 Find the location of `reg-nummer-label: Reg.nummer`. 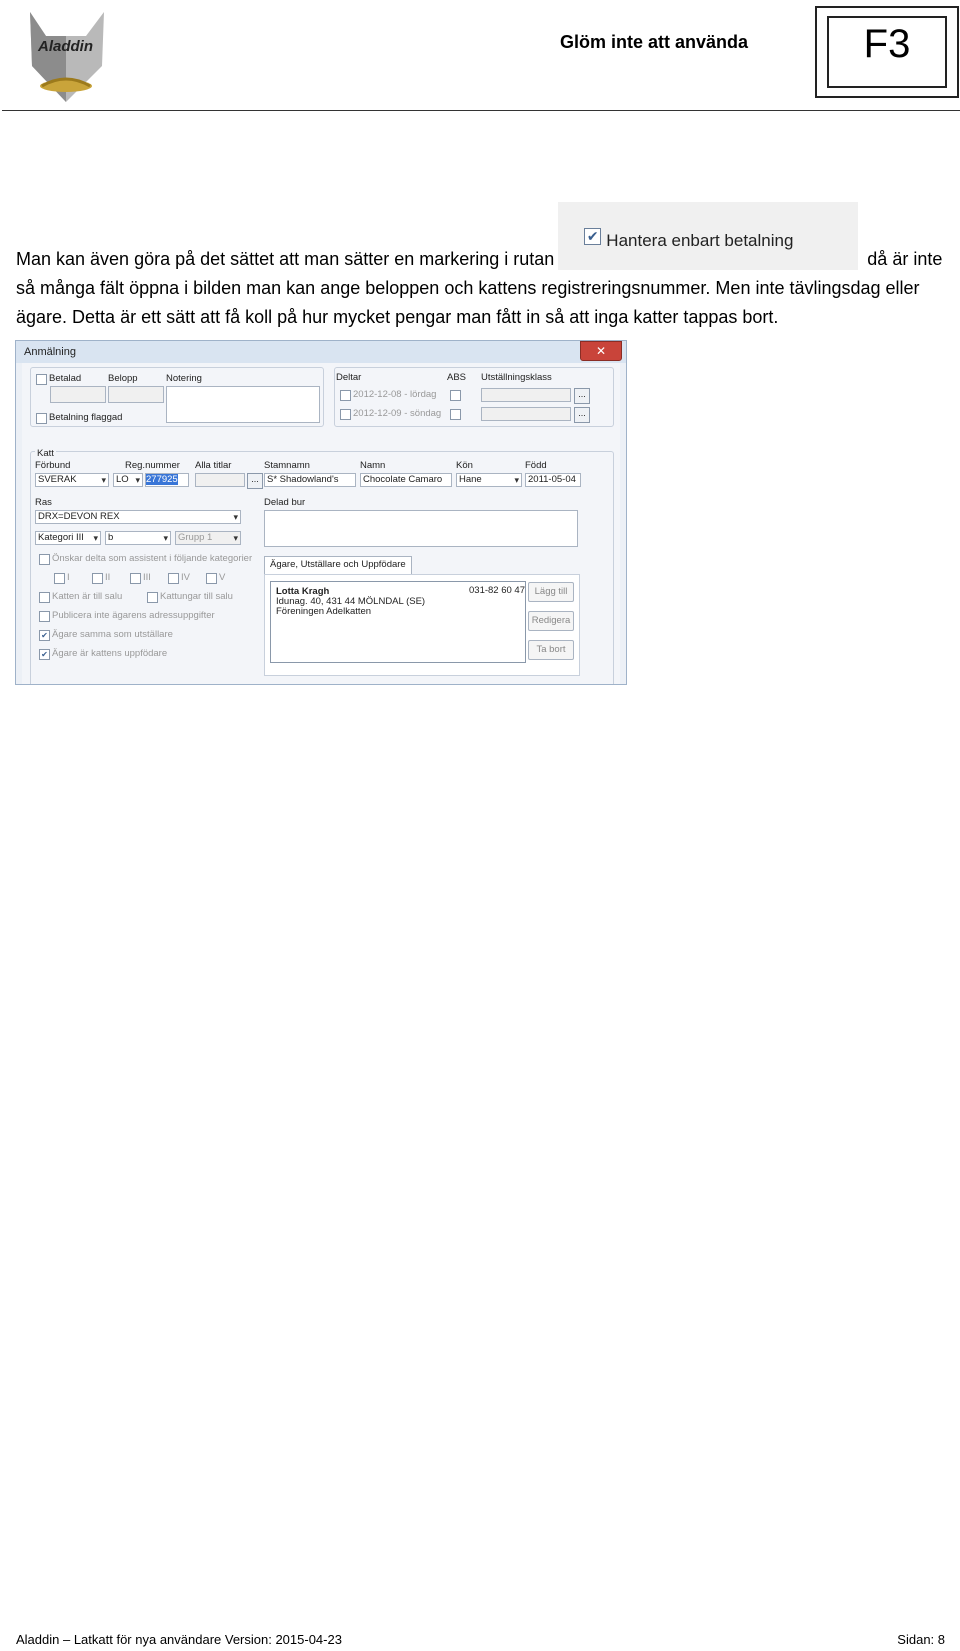

reg-nummer-label: Reg.nummer is located at coordinates (152, 465).